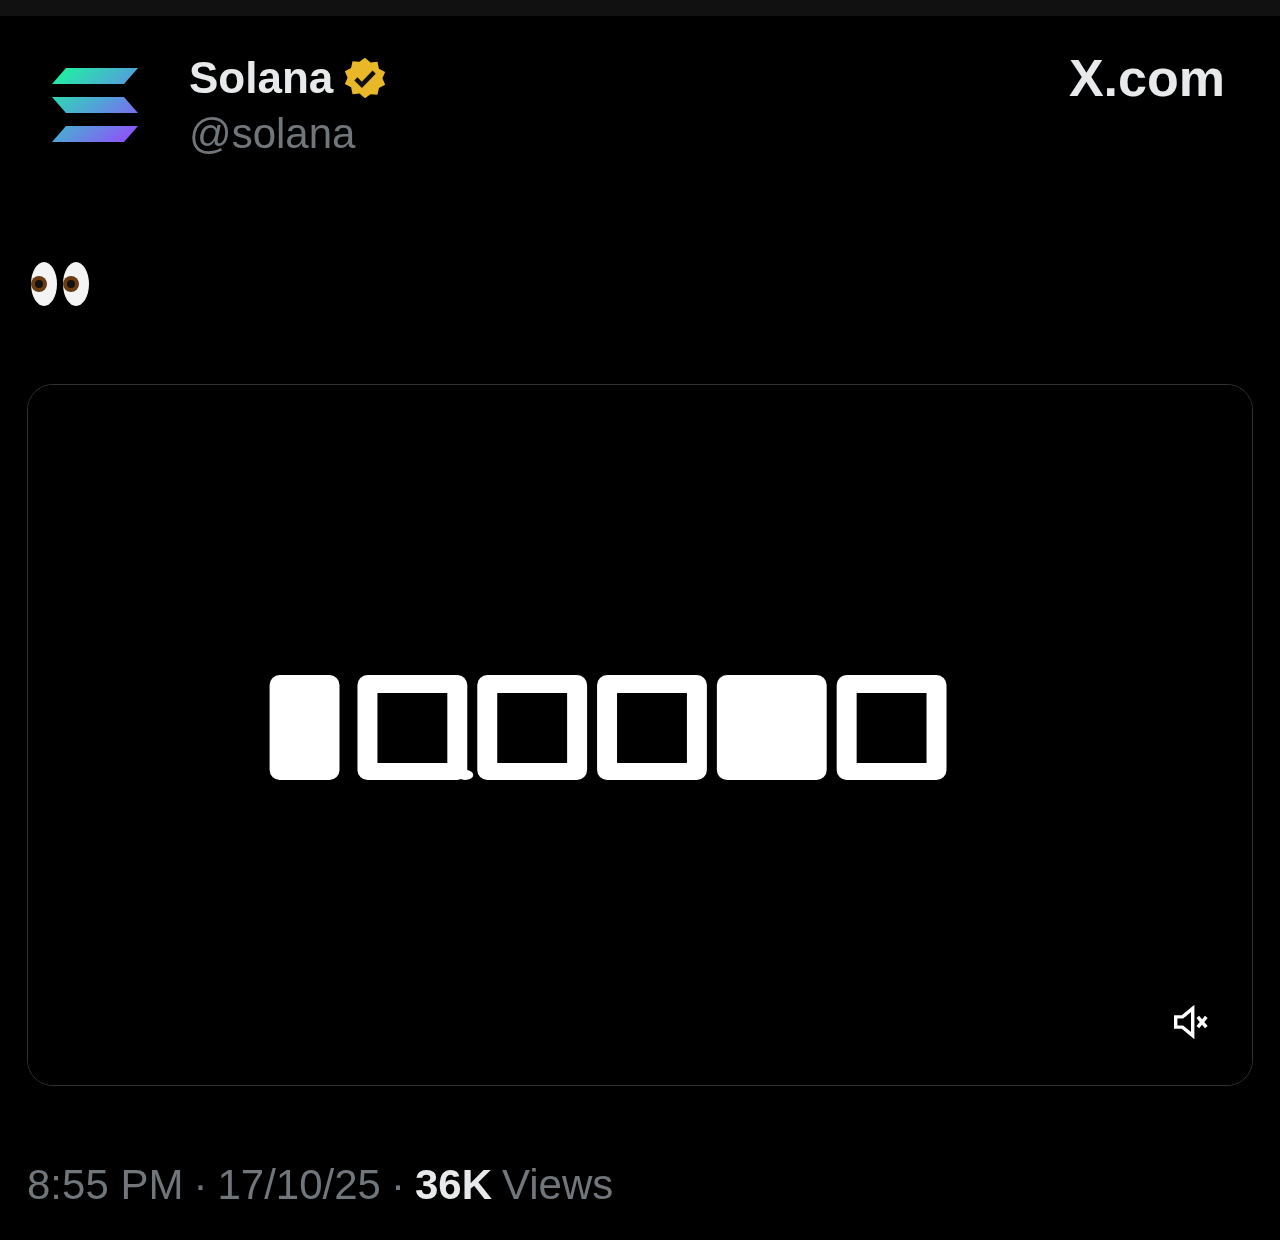 This screenshot has width=1280, height=1240. I want to click on site-label: X.com, so click(1146, 78).